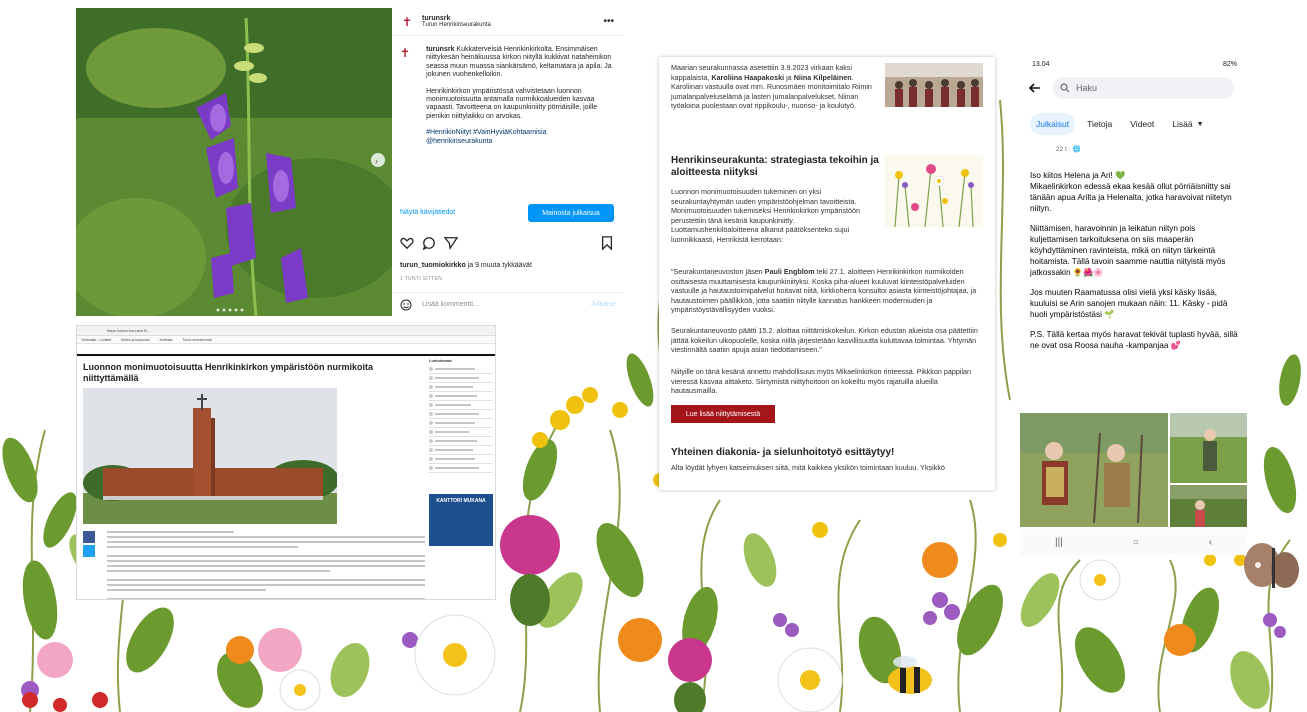 This screenshot has width=1307, height=712. I want to click on hashtags: #HenrikinNiityt #VainHyviäKohtaamisia, so click(486, 132).